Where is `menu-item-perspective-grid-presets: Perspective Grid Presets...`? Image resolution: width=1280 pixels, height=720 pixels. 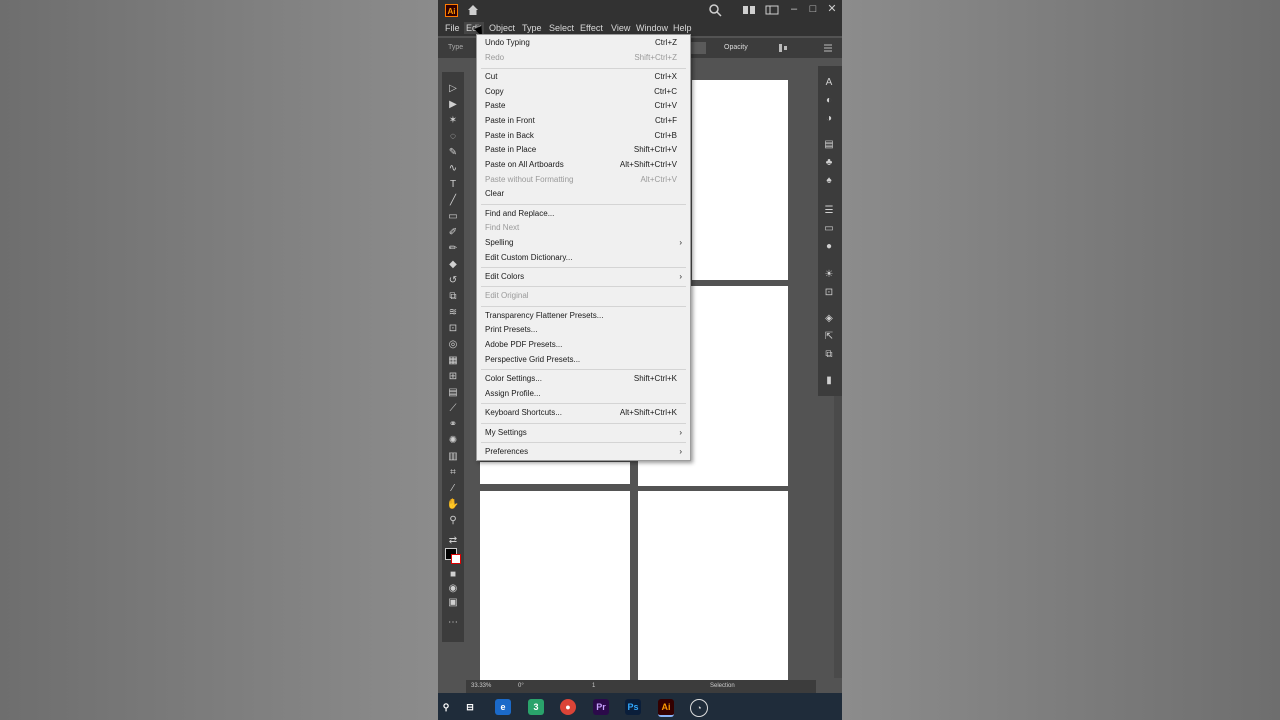
menu-item-perspective-grid-presets: Perspective Grid Presets... is located at coordinates (583, 360).